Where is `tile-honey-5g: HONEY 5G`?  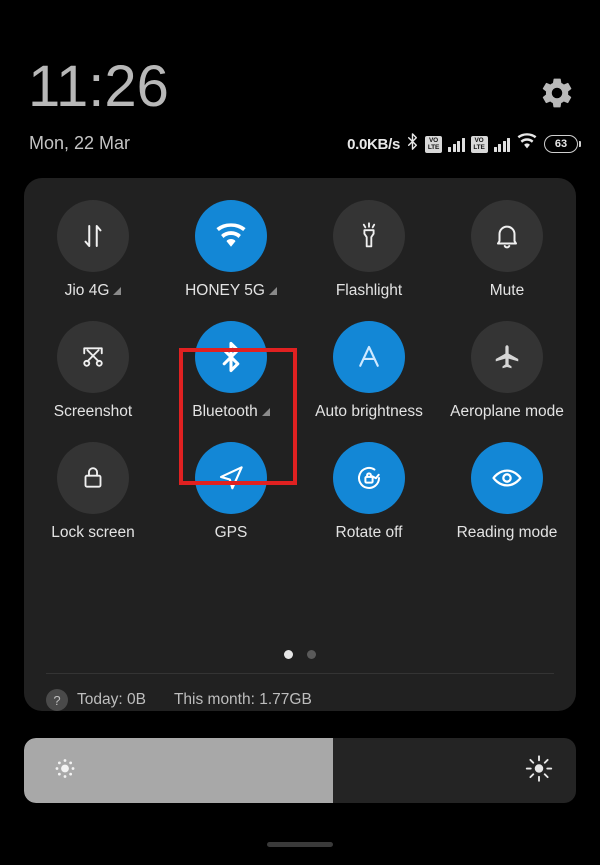 tile-honey-5g: HONEY 5G is located at coordinates (231, 250).